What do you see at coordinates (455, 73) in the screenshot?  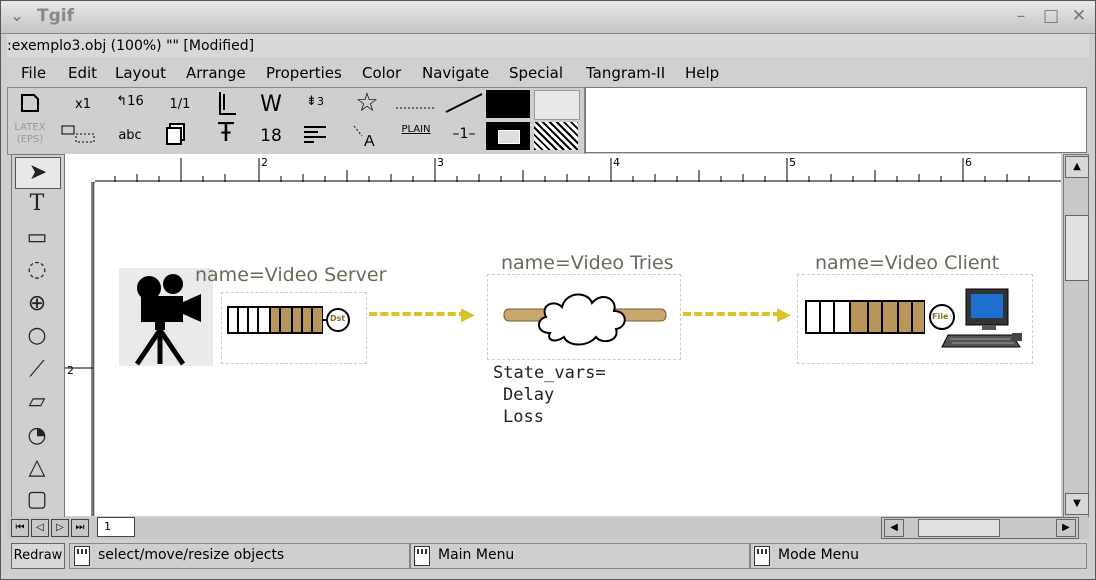 I see `menu-navigate: Navigate` at bounding box center [455, 73].